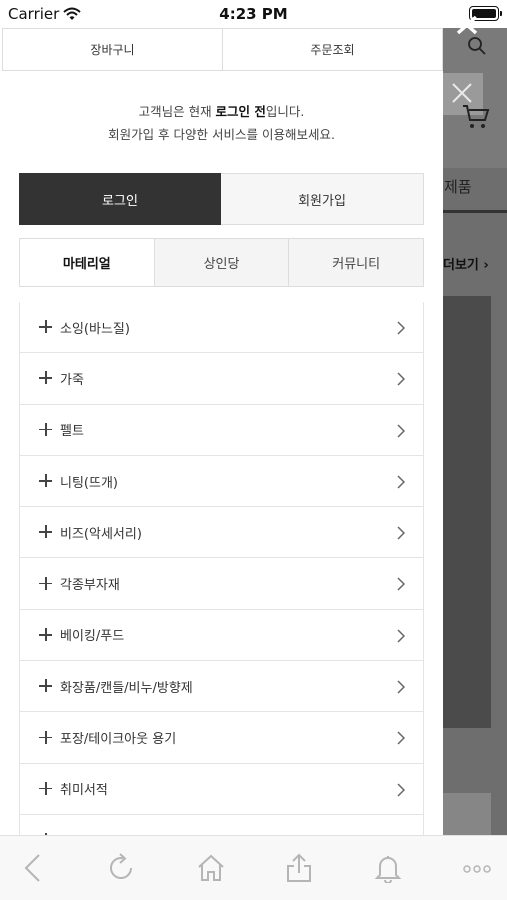 This screenshot has width=507, height=900. I want to click on menu-item-label: 니팅(뜨개), so click(89, 483).